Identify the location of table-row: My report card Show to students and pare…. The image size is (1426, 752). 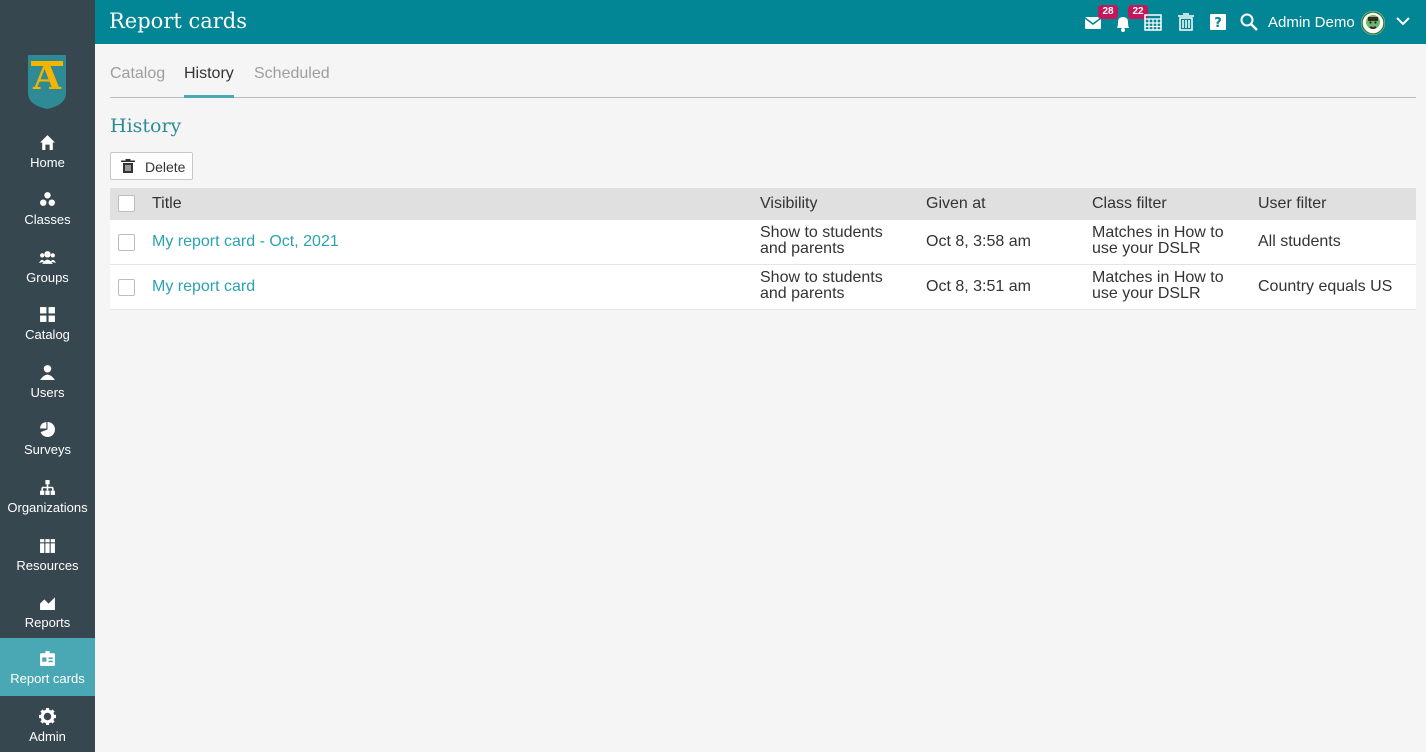
(763, 287).